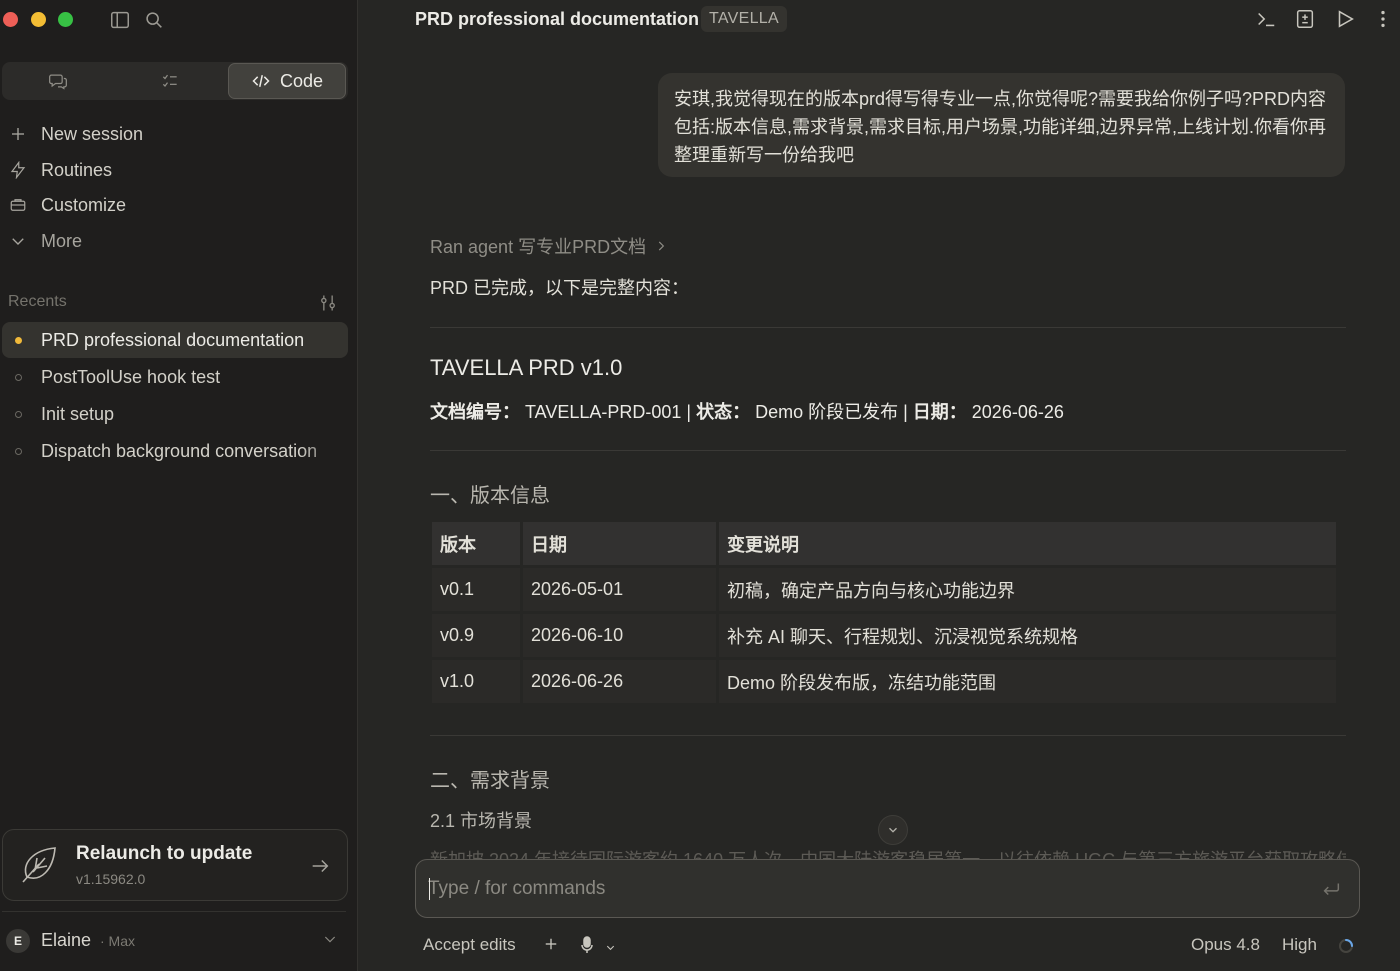 The image size is (1400, 971). I want to click on table-cell: 补充 AI 聊天、行程规划、沉浸视觉系统规格, so click(1027, 635).